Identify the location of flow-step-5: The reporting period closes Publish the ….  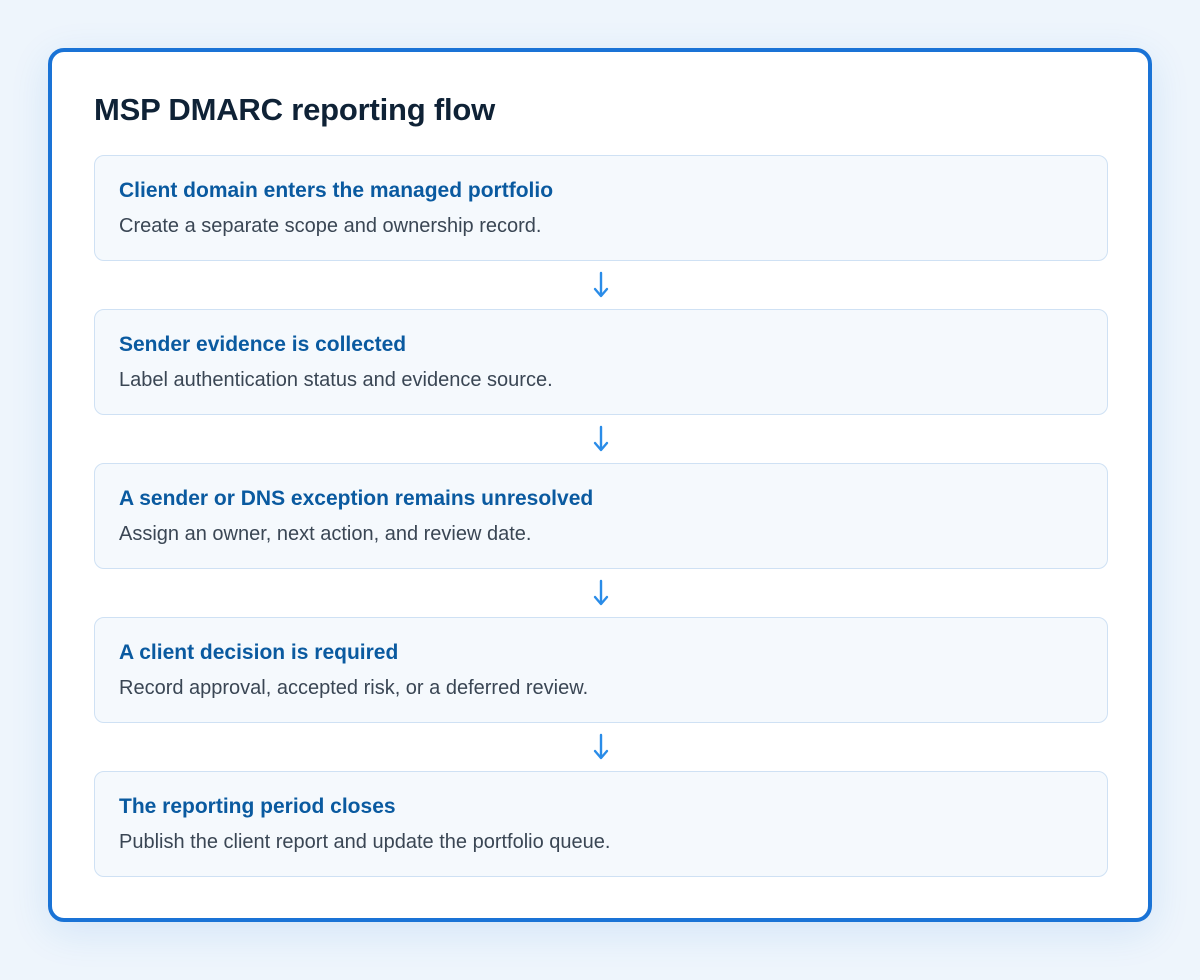
(601, 824).